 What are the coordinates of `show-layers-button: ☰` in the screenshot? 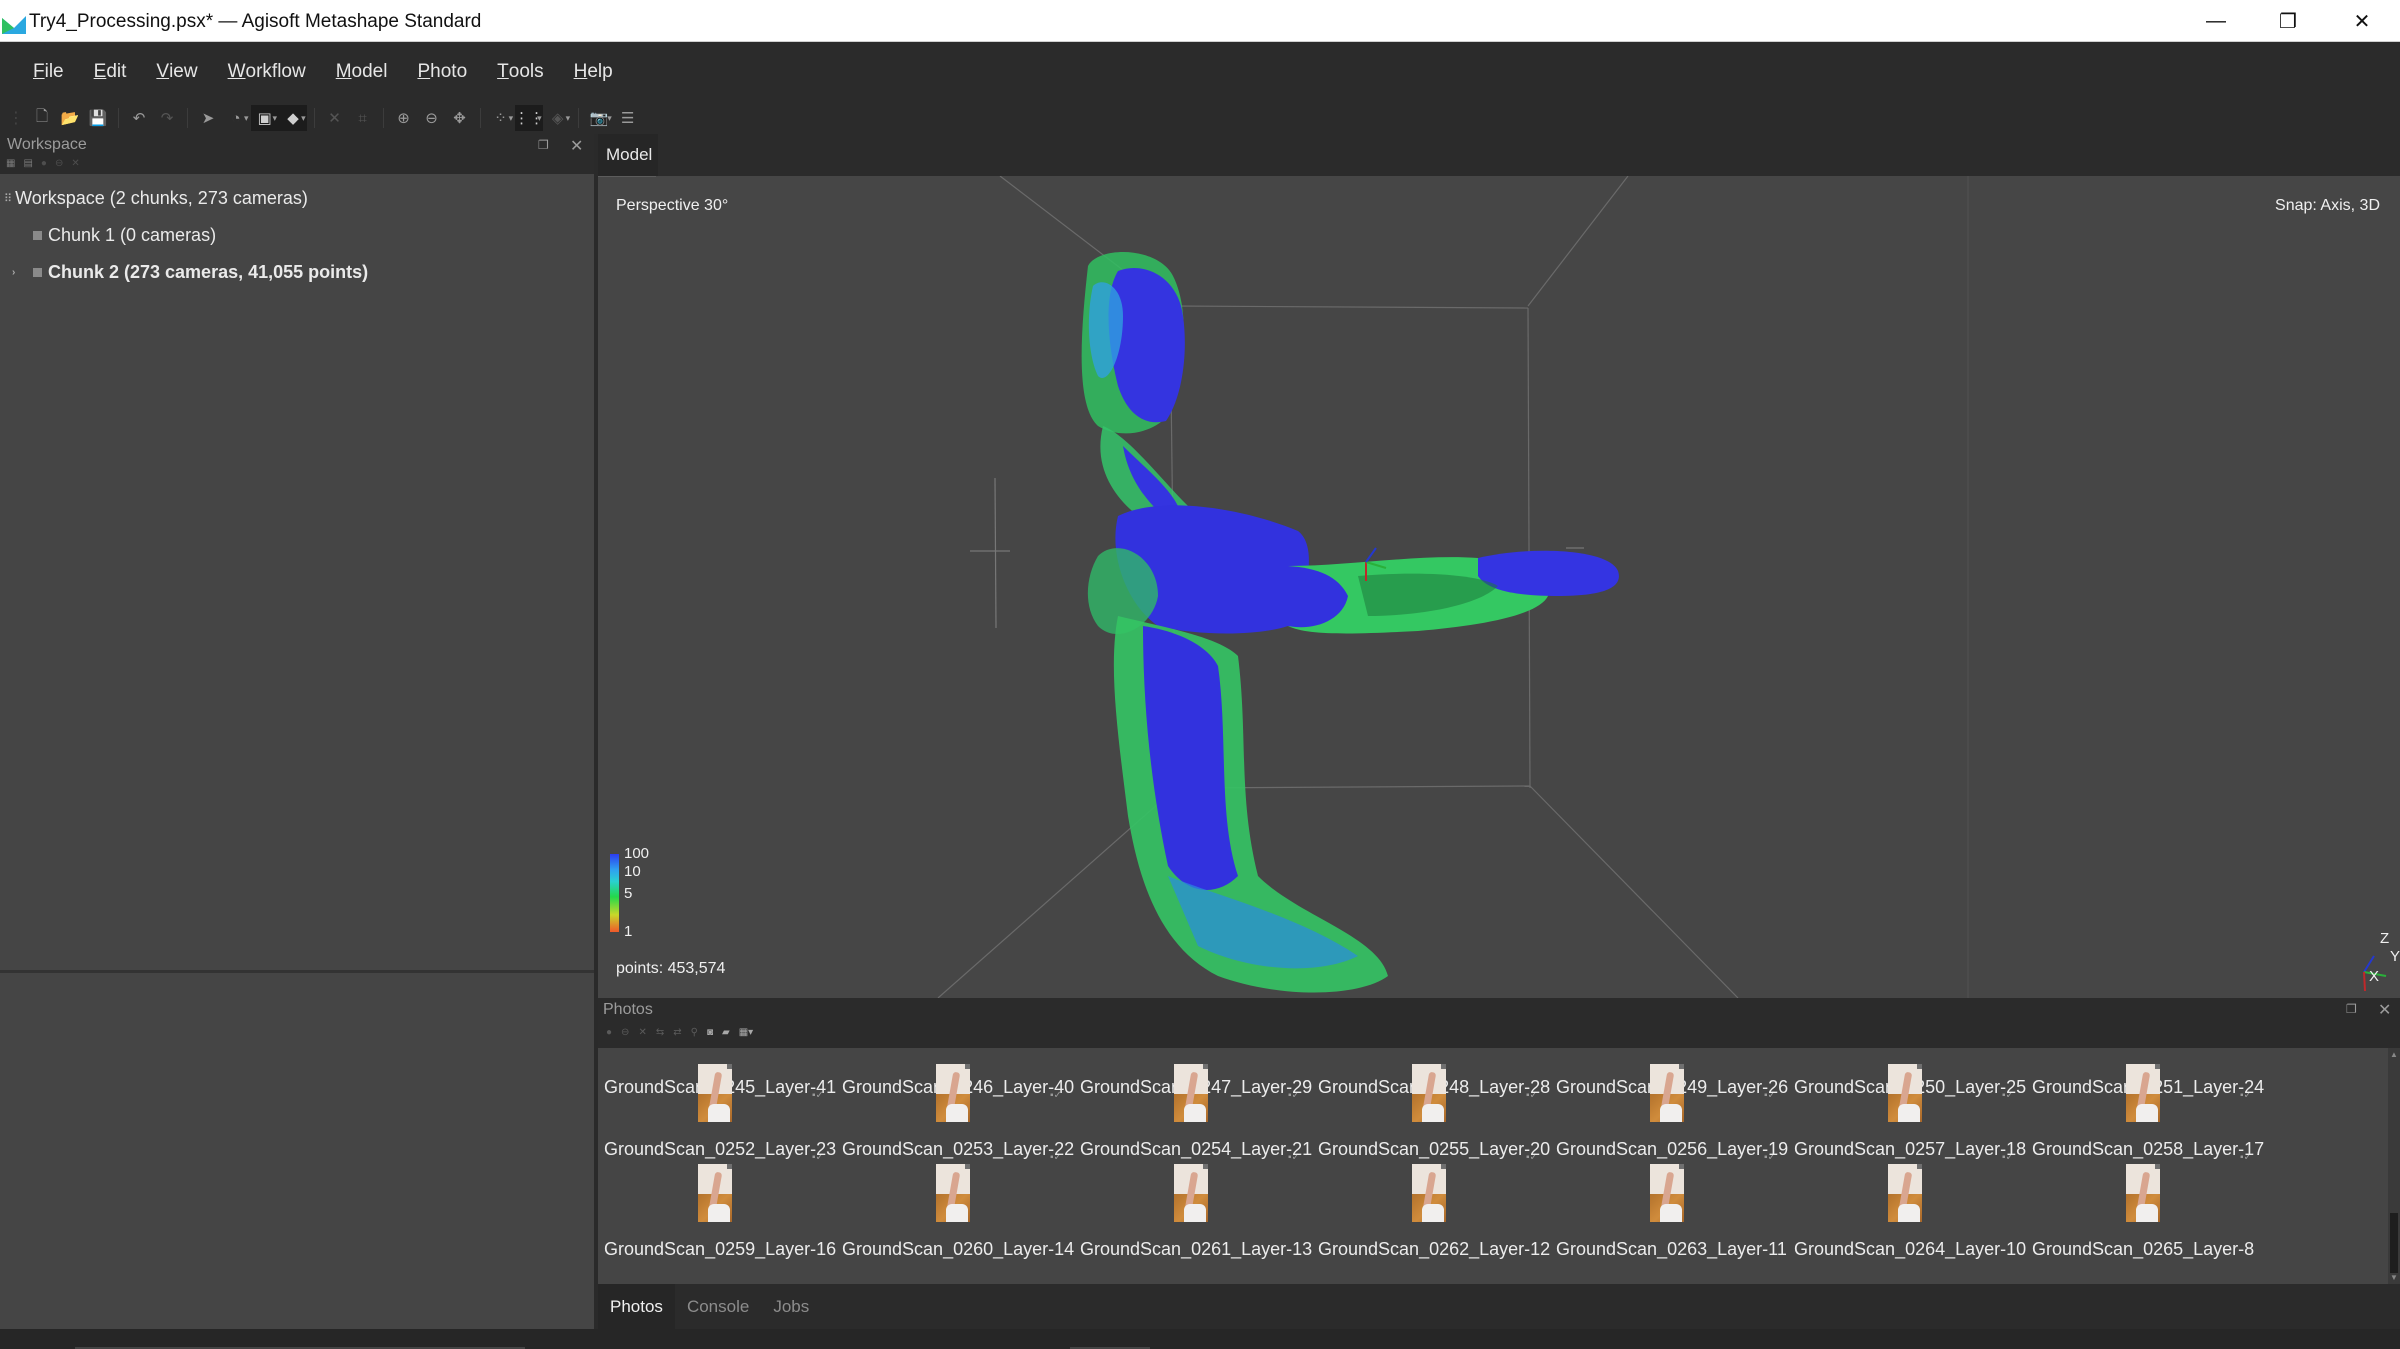 It's located at (628, 118).